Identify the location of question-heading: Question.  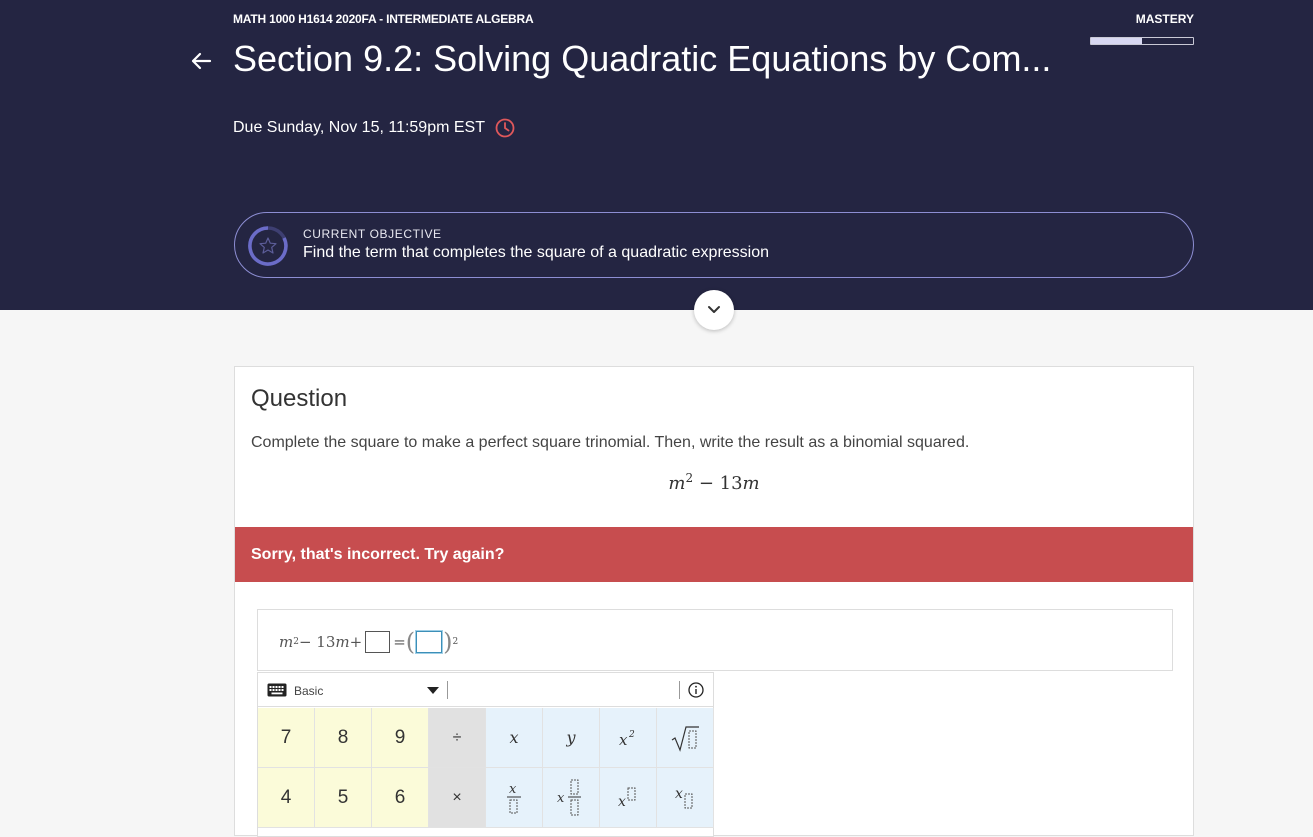
(299, 398).